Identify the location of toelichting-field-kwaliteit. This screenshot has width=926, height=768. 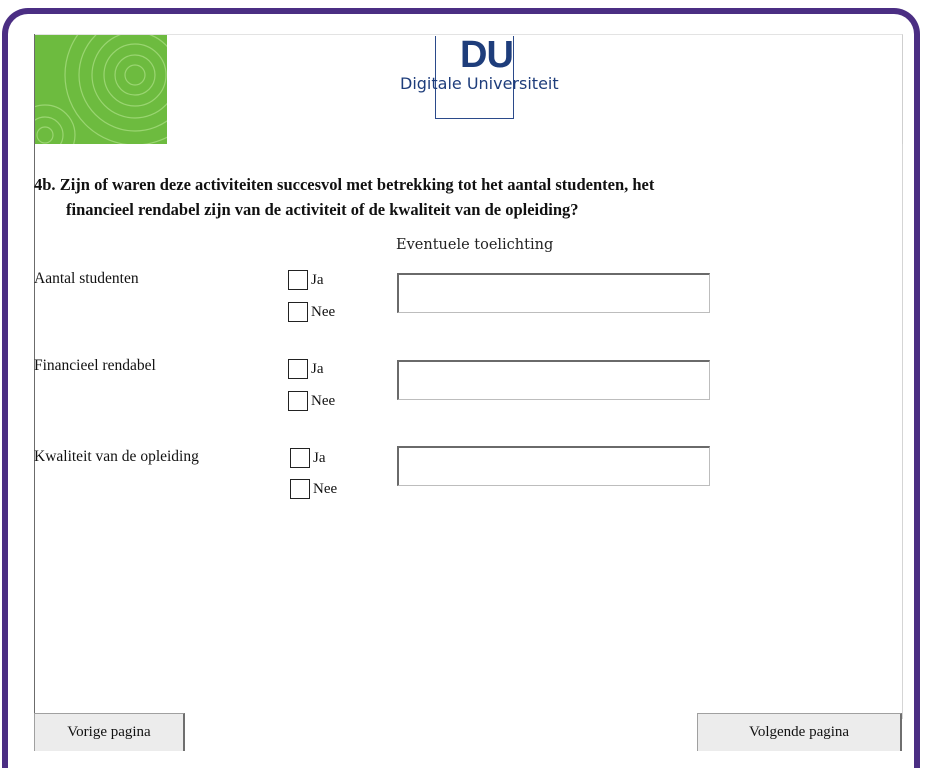
(553, 466).